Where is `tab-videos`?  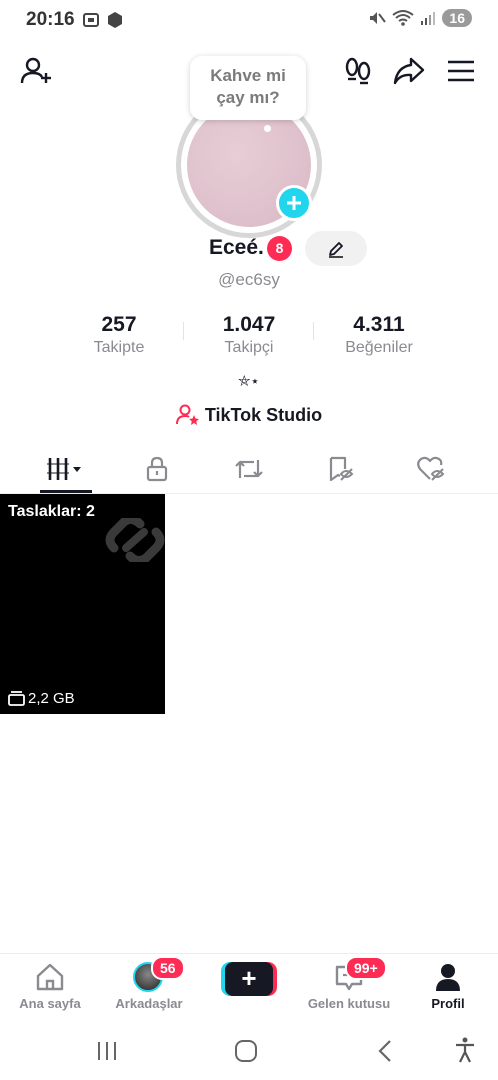
tab-videos is located at coordinates (66, 469).